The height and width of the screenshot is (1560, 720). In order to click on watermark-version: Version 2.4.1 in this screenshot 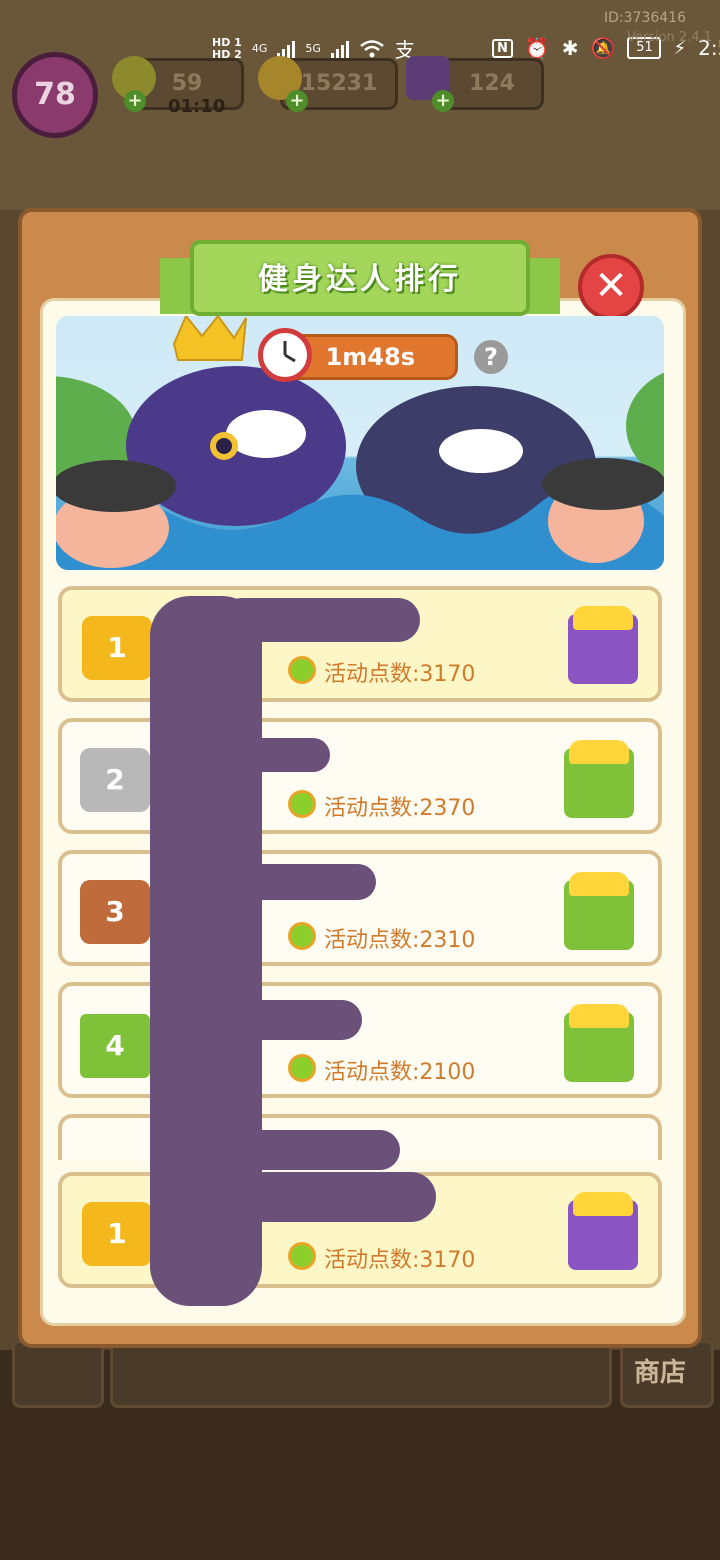, I will do `click(669, 37)`.